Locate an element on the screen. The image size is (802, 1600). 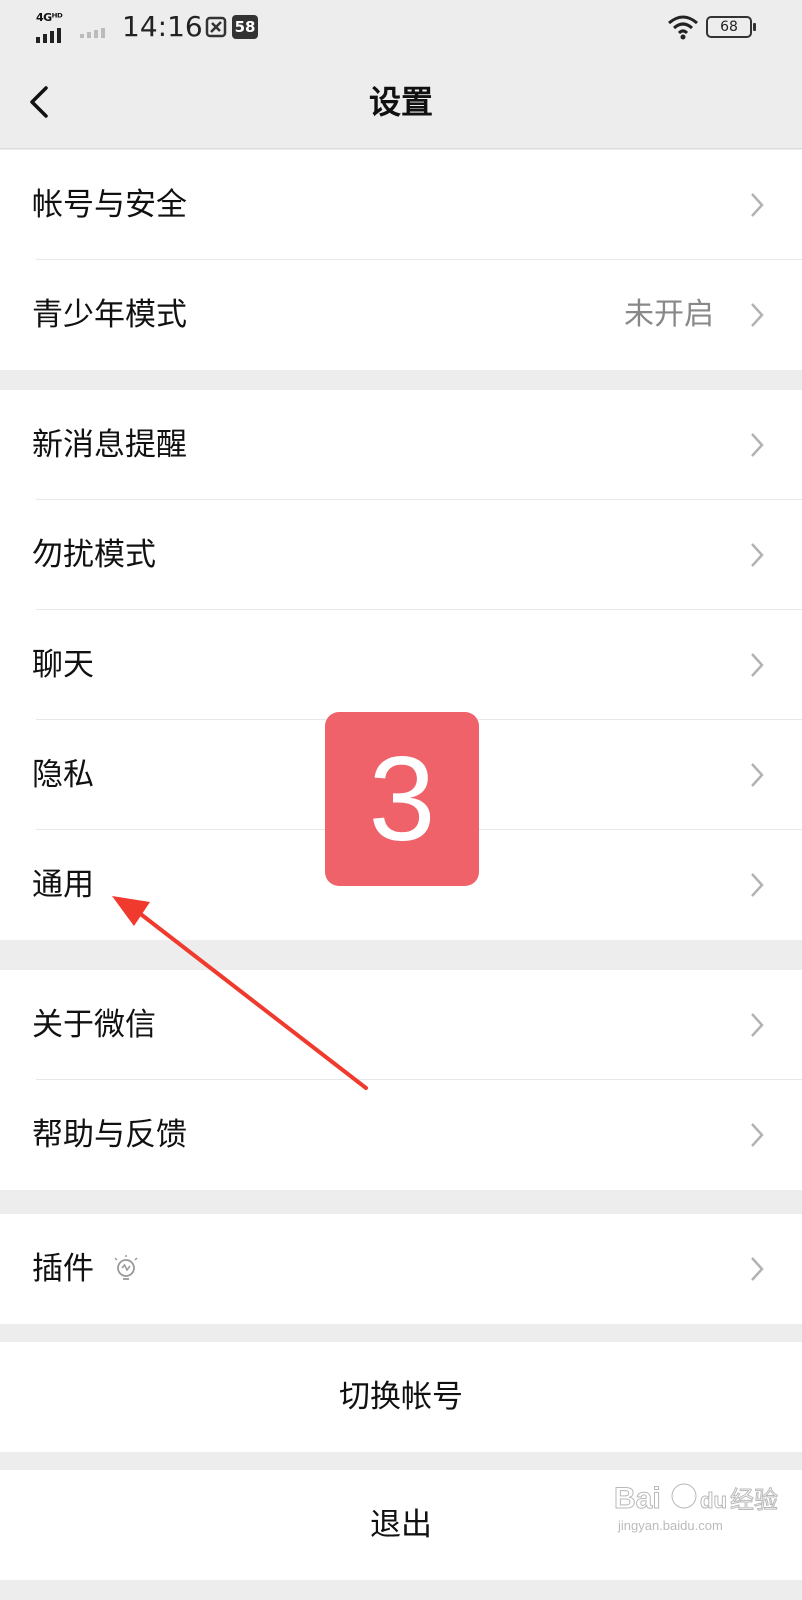
settings-item-account-security: 帐号与安全 is located at coordinates (401, 205).